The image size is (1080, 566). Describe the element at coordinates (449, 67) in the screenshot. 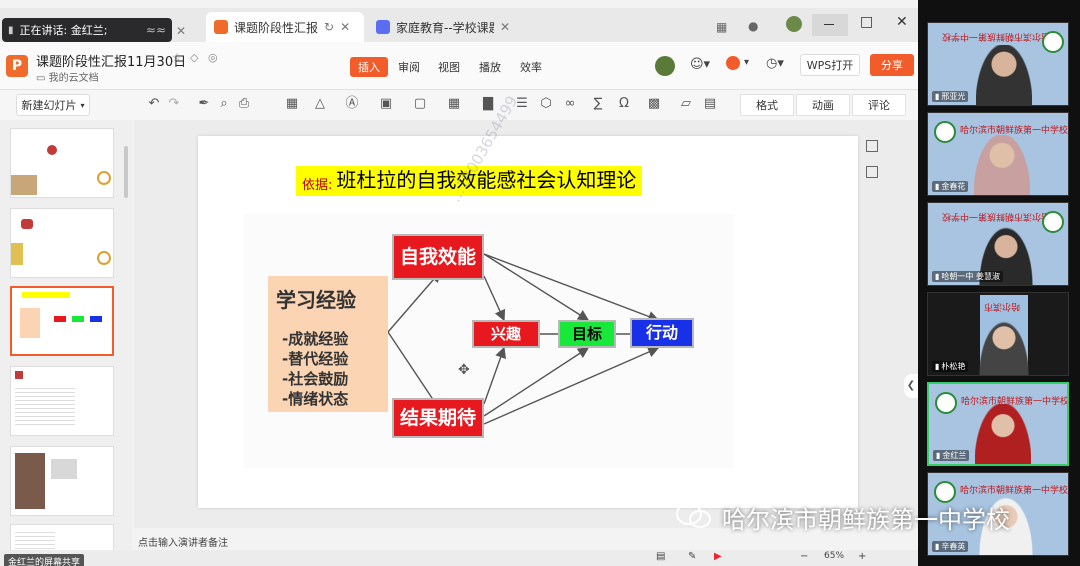

I see `menu-view: 视图` at that location.